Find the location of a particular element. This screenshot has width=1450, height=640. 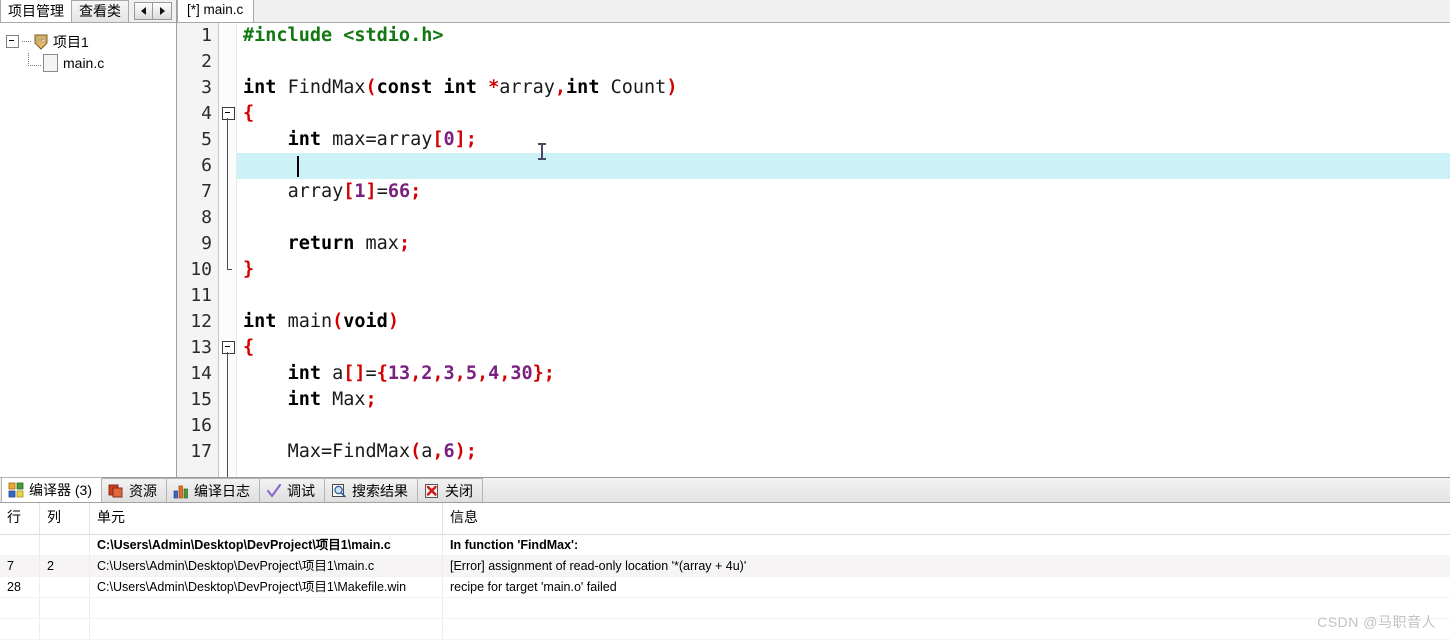

column-header-unit: 单元 is located at coordinates (266, 518).